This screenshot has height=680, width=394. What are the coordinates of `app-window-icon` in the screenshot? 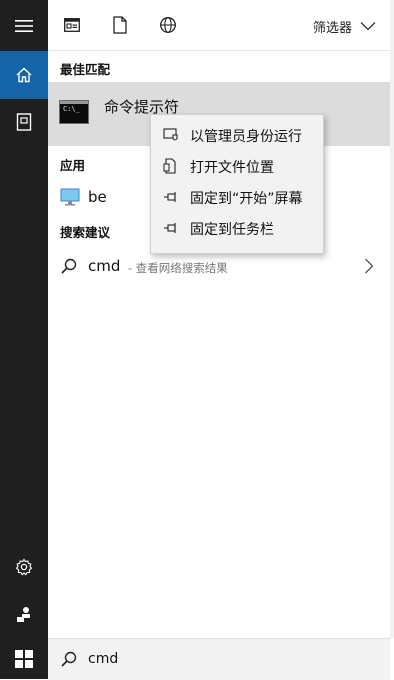 It's located at (72, 25).